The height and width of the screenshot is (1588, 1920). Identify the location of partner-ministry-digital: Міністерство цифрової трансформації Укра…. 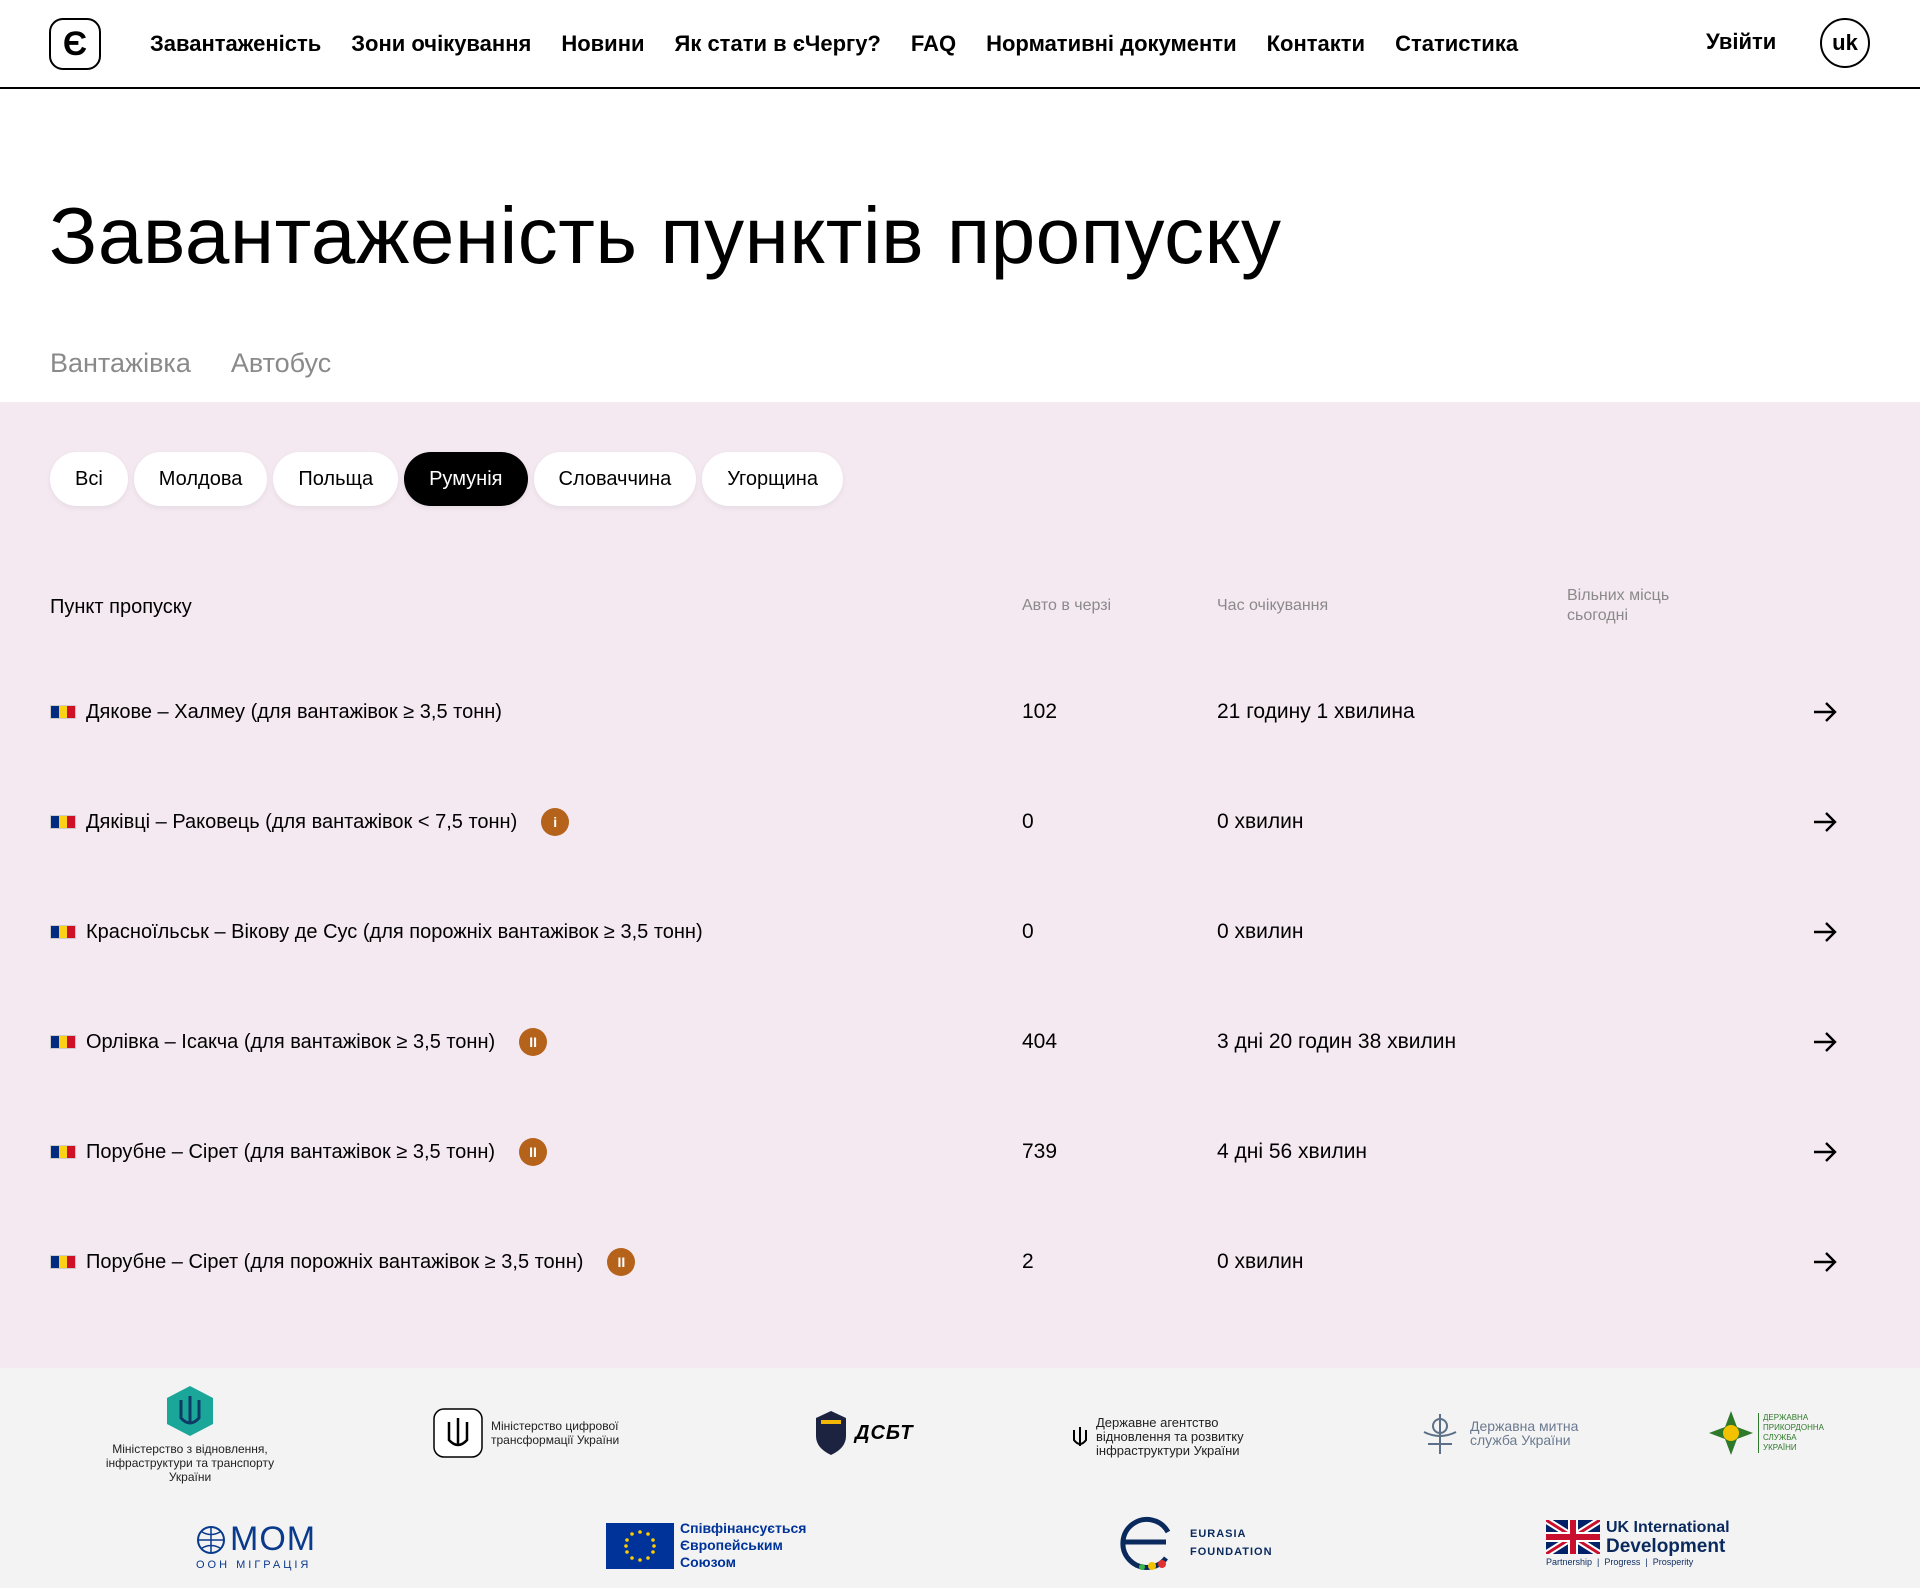
(547, 1433).